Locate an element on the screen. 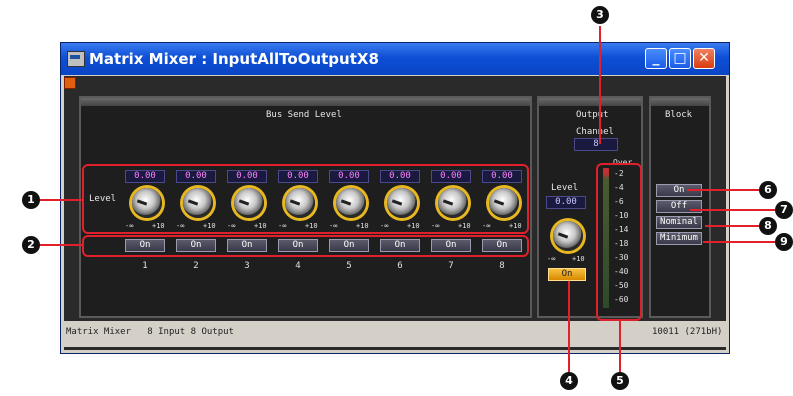 Image resolution: width=793 pixels, height=396 pixels. callout-6: 6 is located at coordinates (768, 190).